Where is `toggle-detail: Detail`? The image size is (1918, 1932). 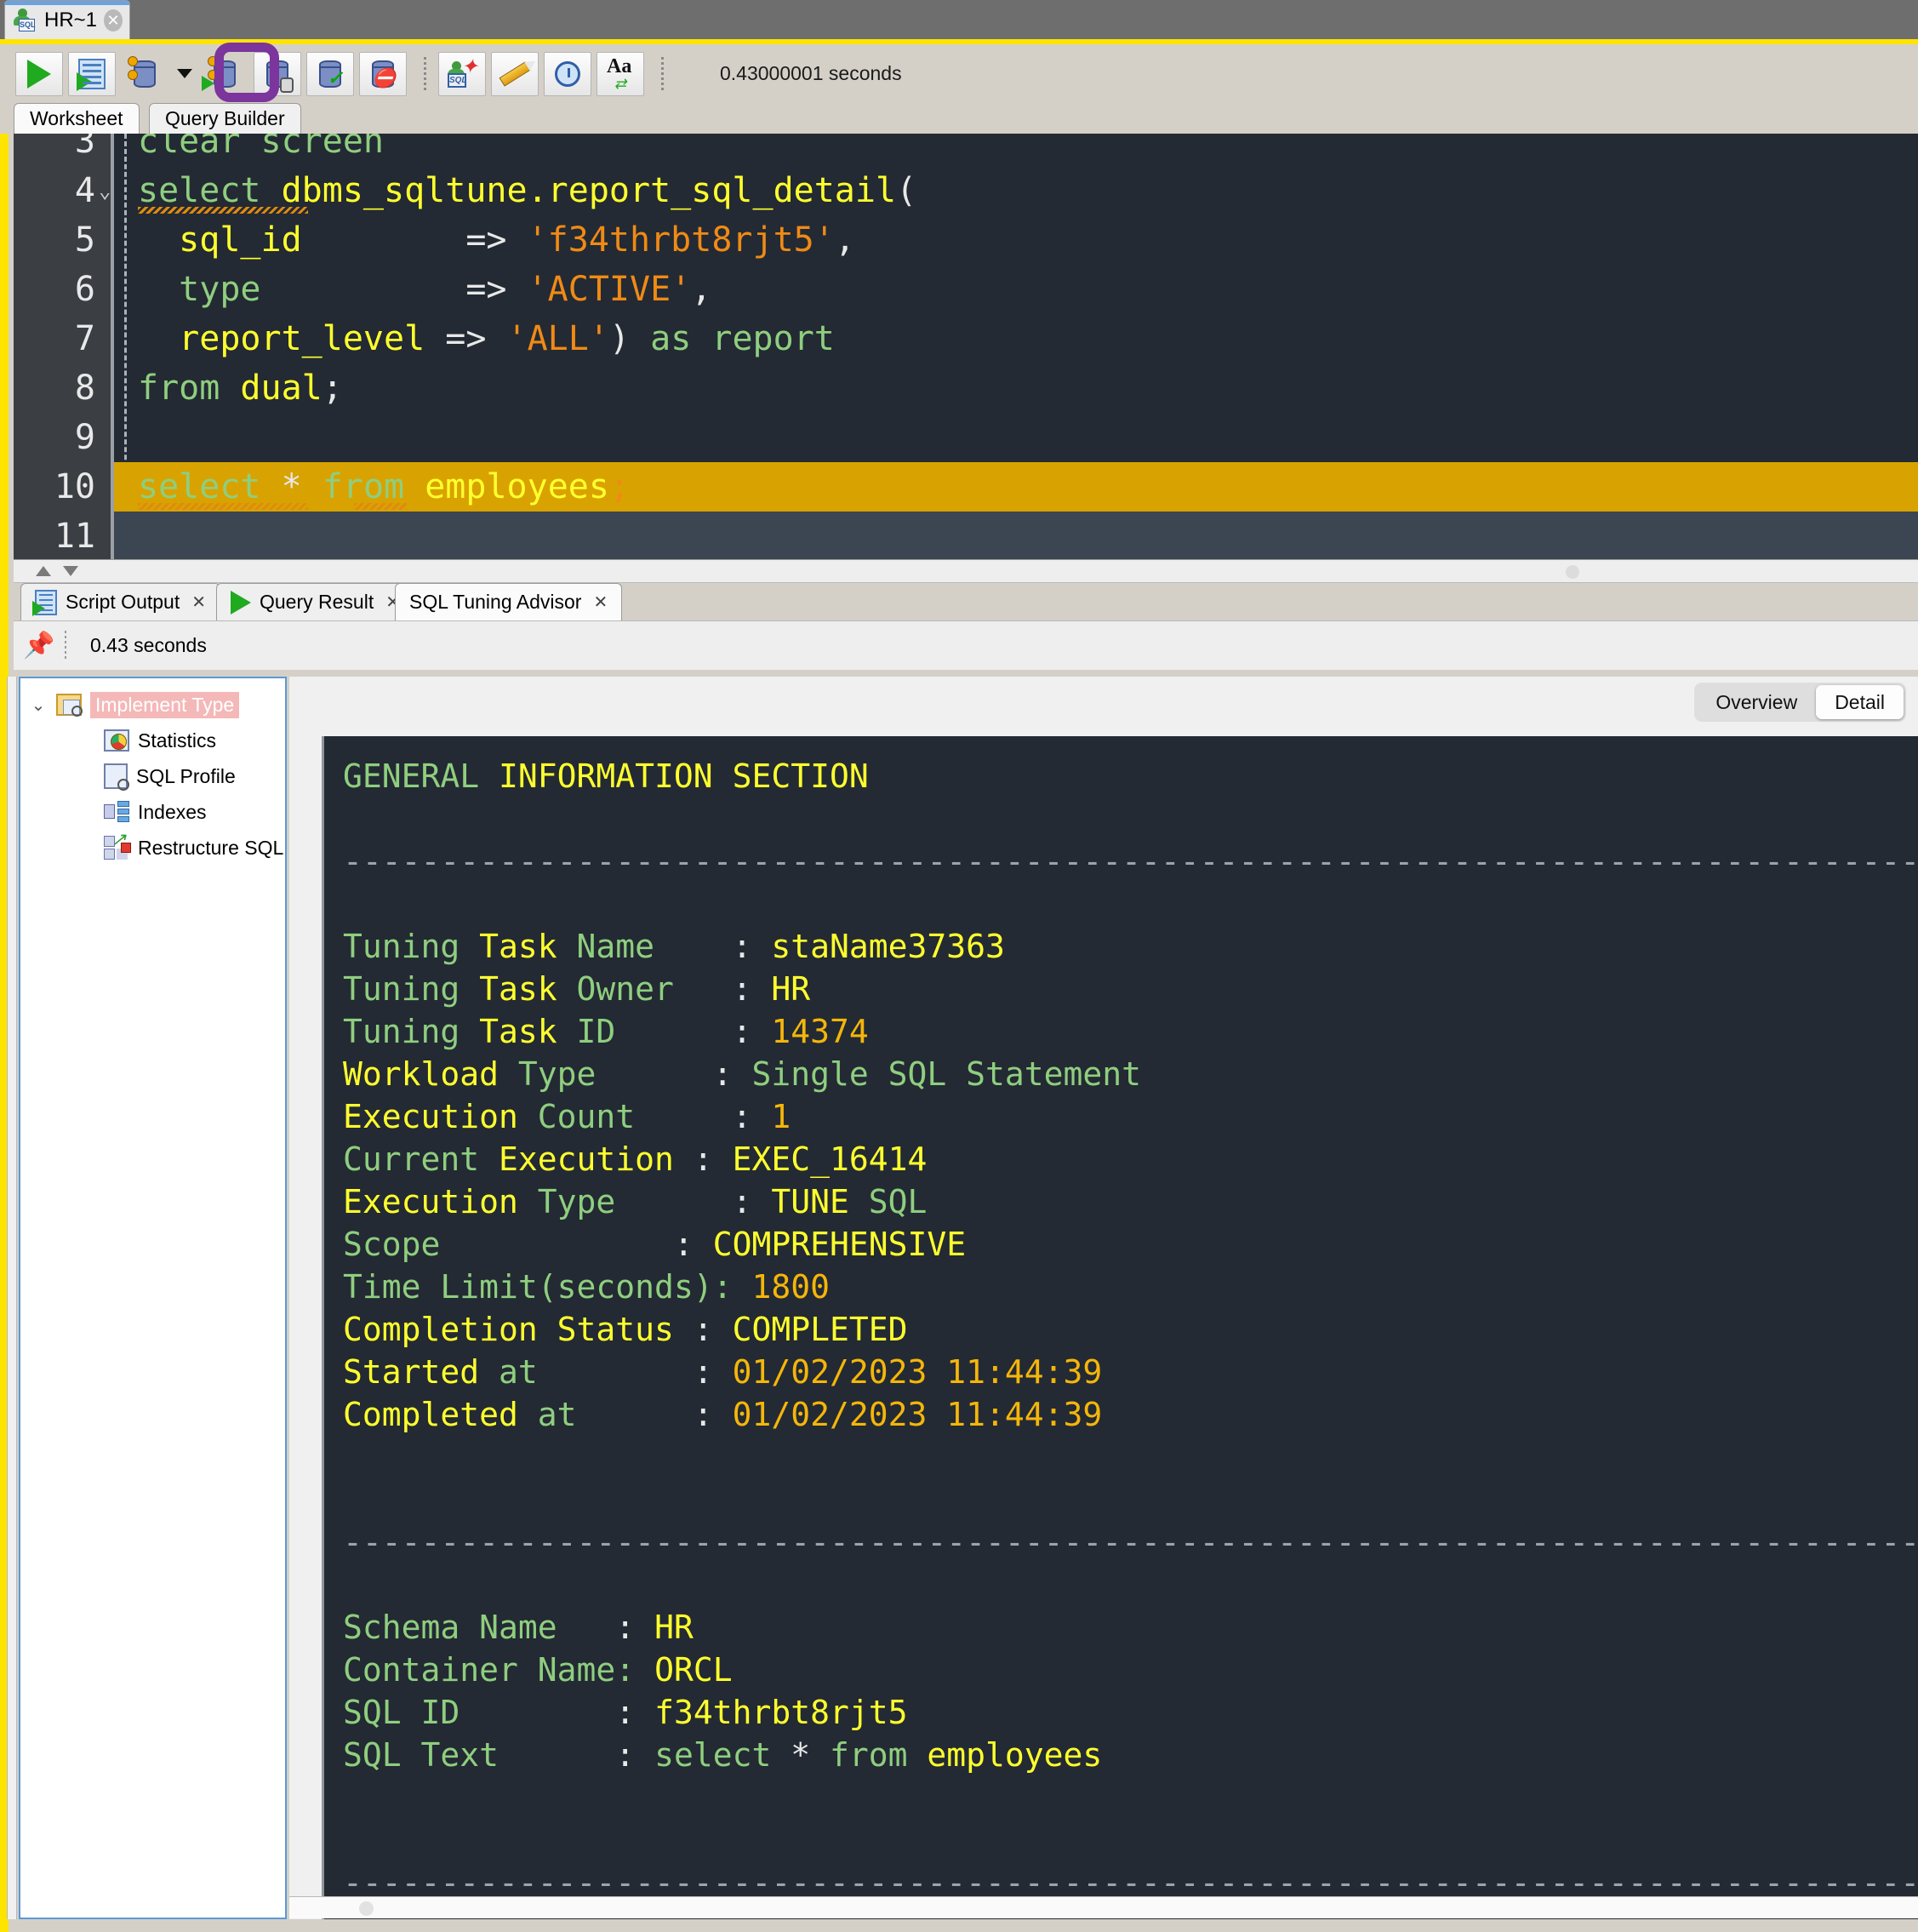 toggle-detail: Detail is located at coordinates (1860, 702).